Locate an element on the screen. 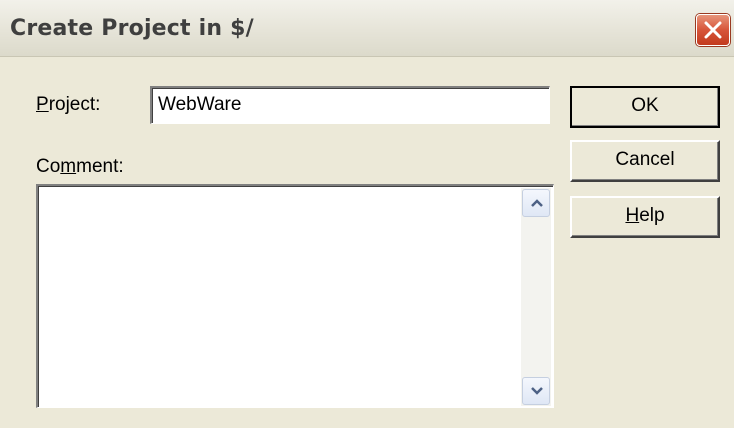  help-button-accelerator: H is located at coordinates (632, 215).